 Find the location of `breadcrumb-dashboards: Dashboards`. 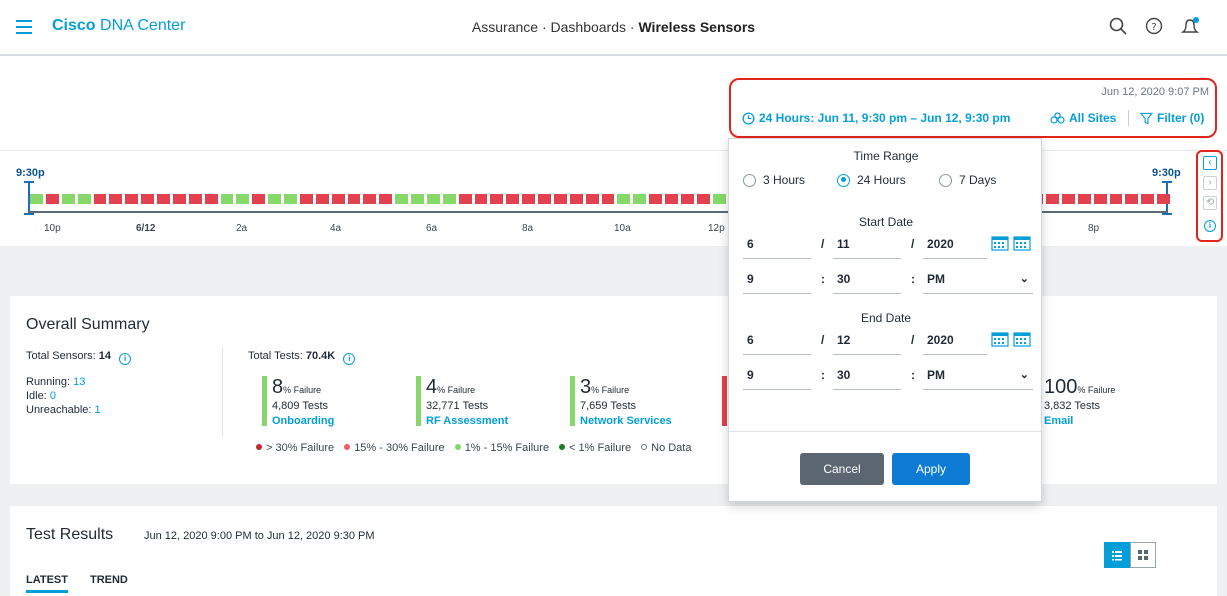

breadcrumb-dashboards: Dashboards is located at coordinates (589, 27).